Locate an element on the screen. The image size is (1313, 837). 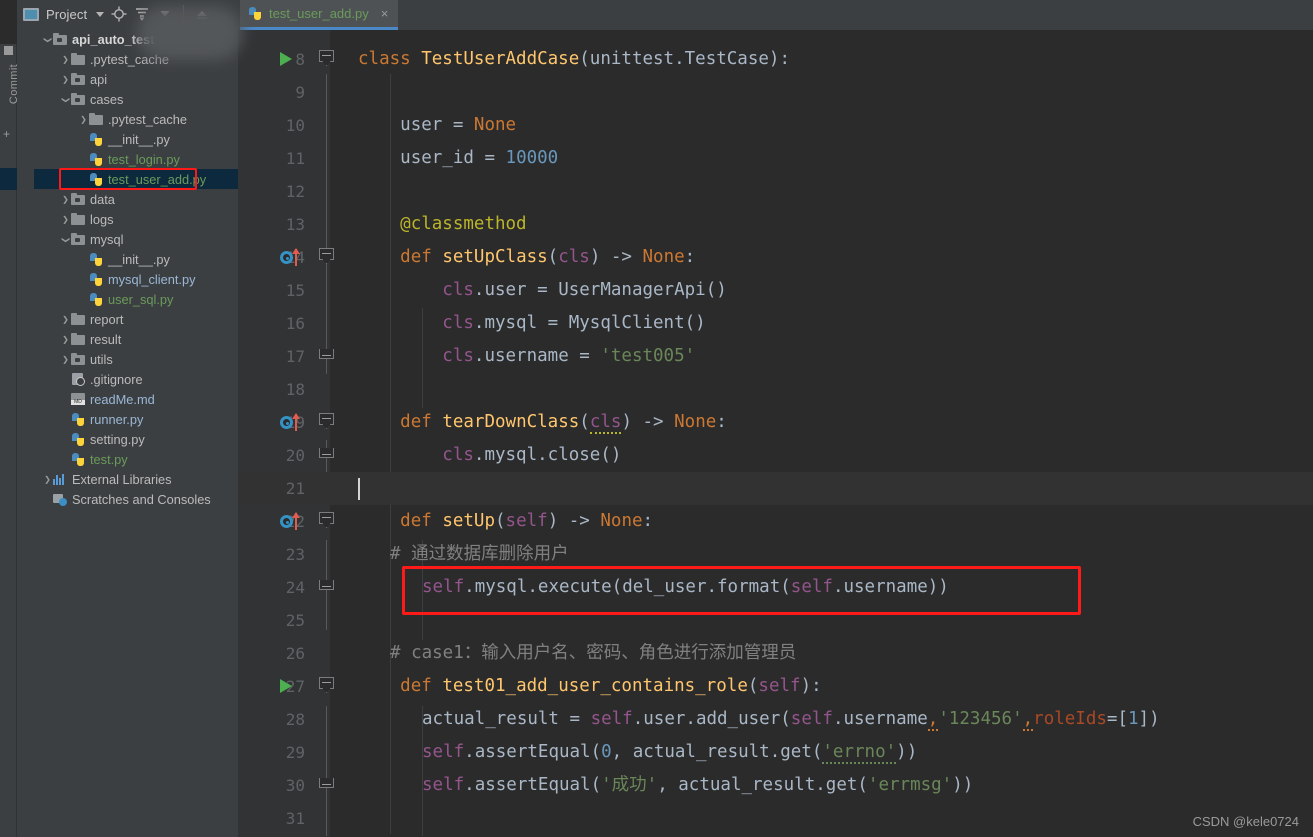
line-number: 28 is located at coordinates (295, 719).